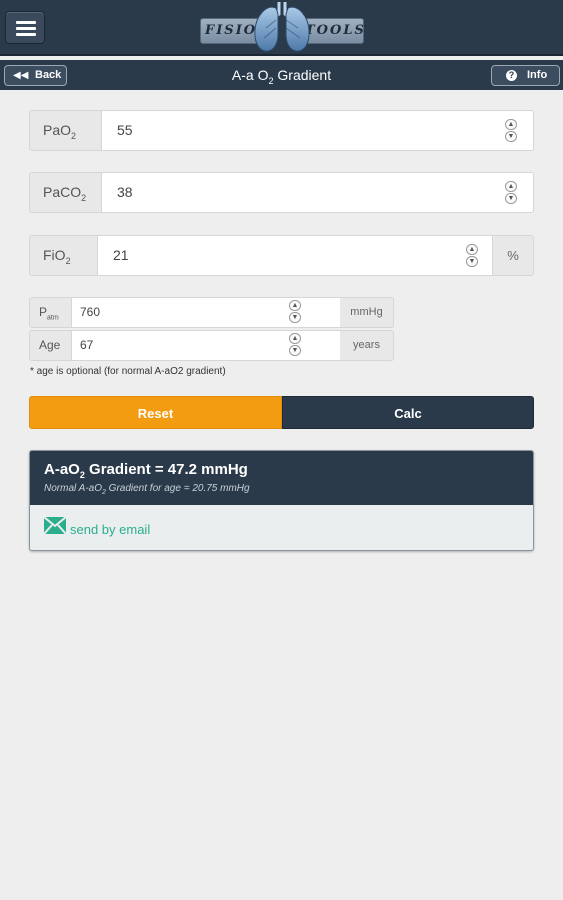 The image size is (563, 900). I want to click on patm-value: 760, so click(90, 312).